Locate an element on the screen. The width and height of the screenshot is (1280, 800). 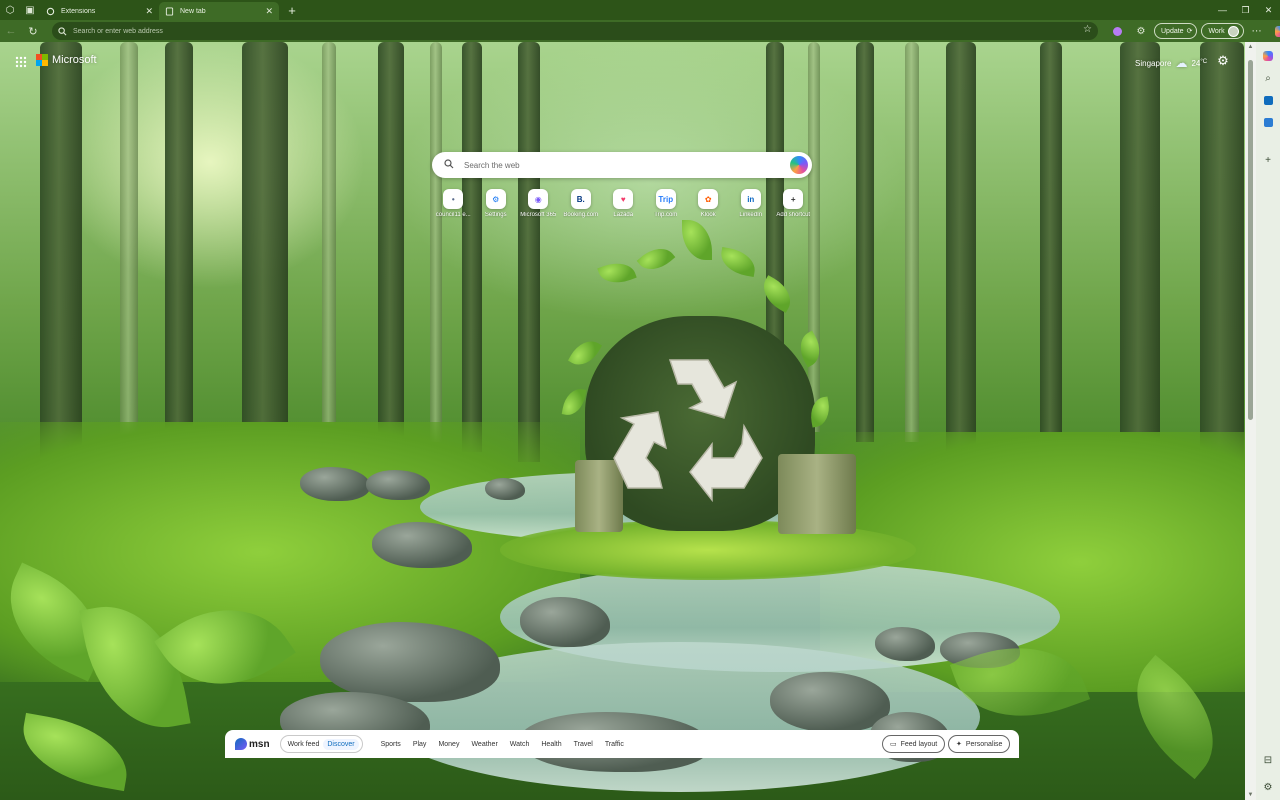
tab-title: New tab is located at coordinates (193, 11).